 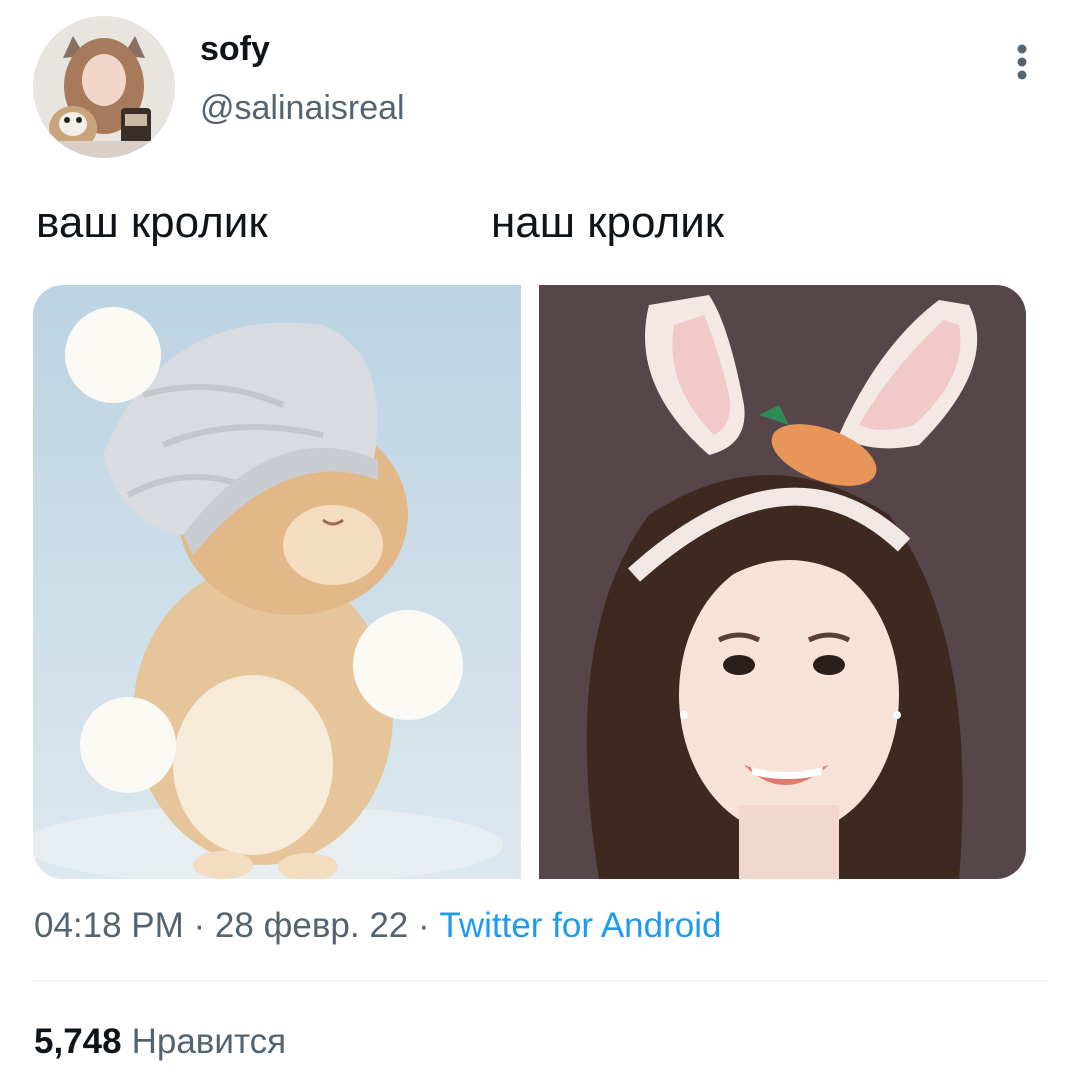 I want to click on tweet-text-left: ваш кролик, so click(x=152, y=222).